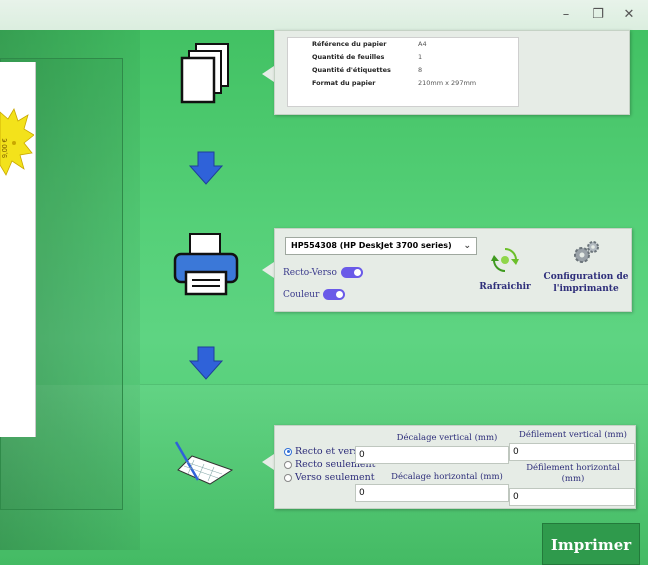  What do you see at coordinates (268, 74) in the screenshot?
I see `paper-panel-pointer` at bounding box center [268, 74].